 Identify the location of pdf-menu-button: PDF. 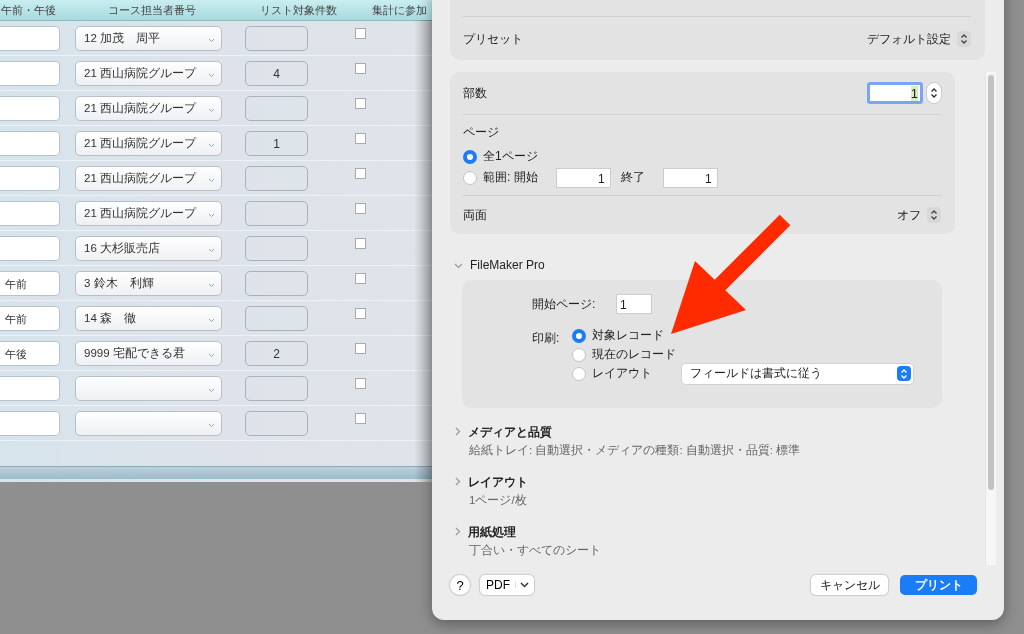
(507, 585).